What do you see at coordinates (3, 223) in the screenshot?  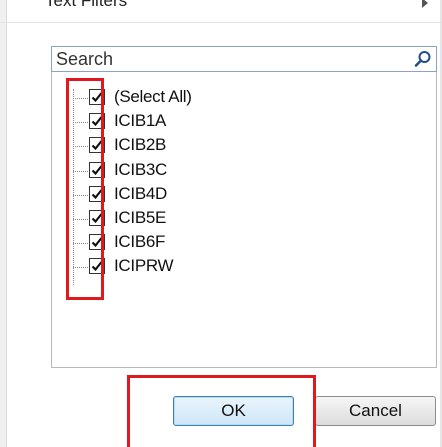 I see `panel-left-edge` at bounding box center [3, 223].